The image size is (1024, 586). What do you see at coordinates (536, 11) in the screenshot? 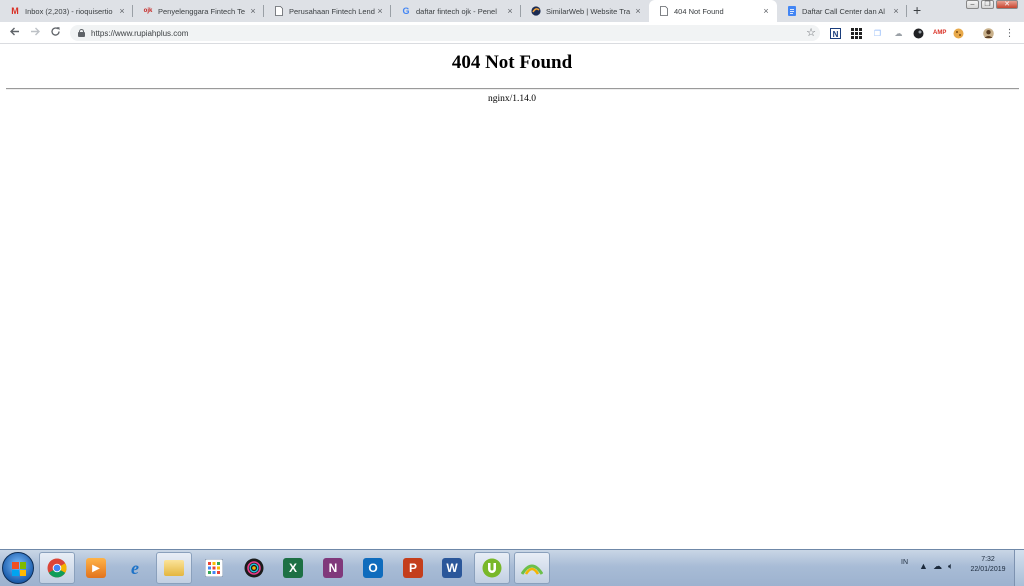
I see `similarweb-icon` at bounding box center [536, 11].